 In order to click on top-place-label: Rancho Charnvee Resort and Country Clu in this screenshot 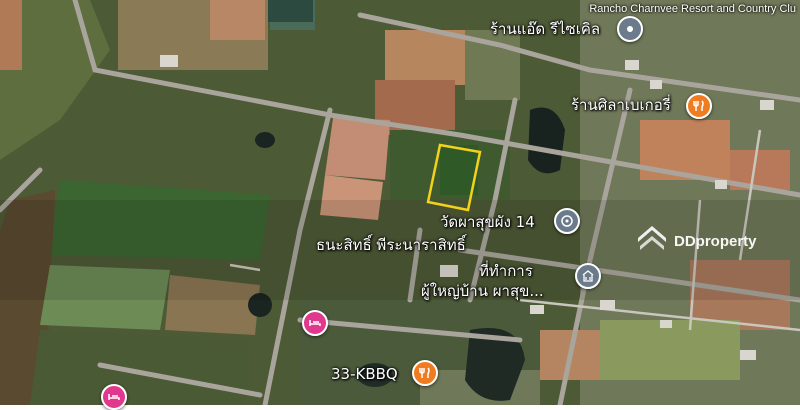, I will do `click(692, 9)`.